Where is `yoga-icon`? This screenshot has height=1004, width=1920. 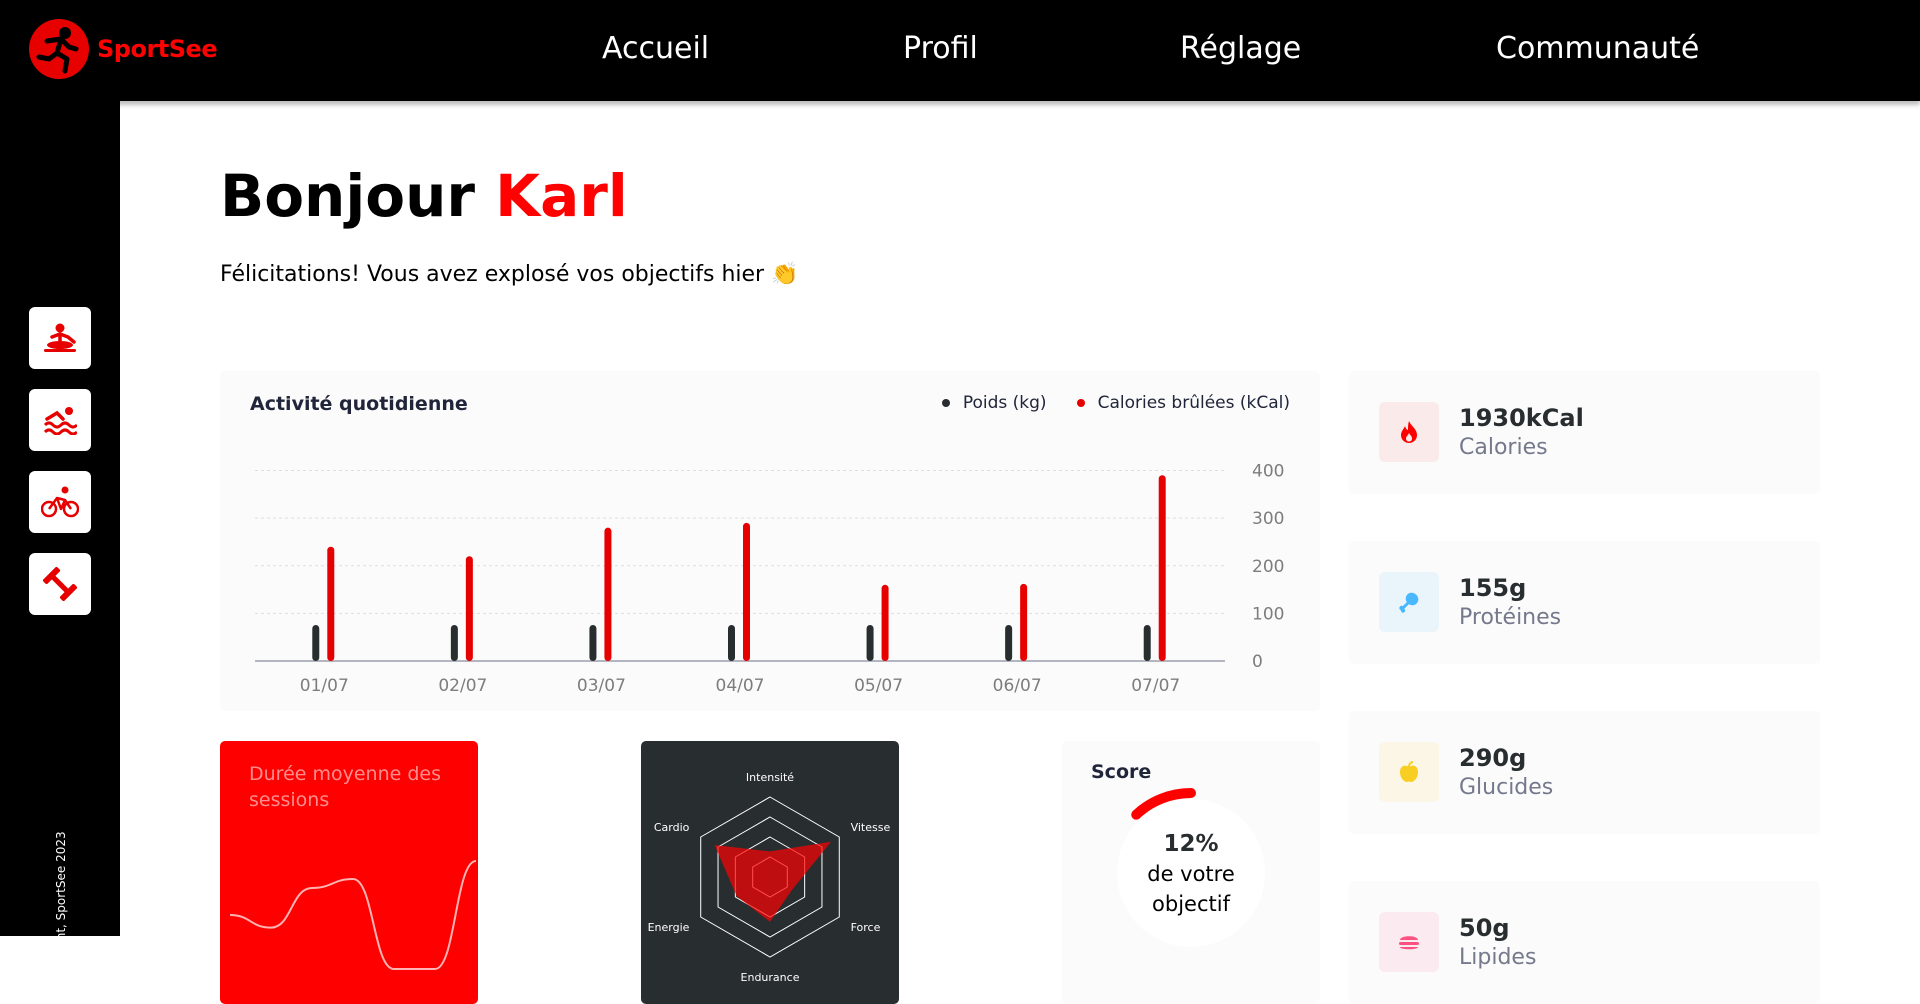
yoga-icon is located at coordinates (60, 337).